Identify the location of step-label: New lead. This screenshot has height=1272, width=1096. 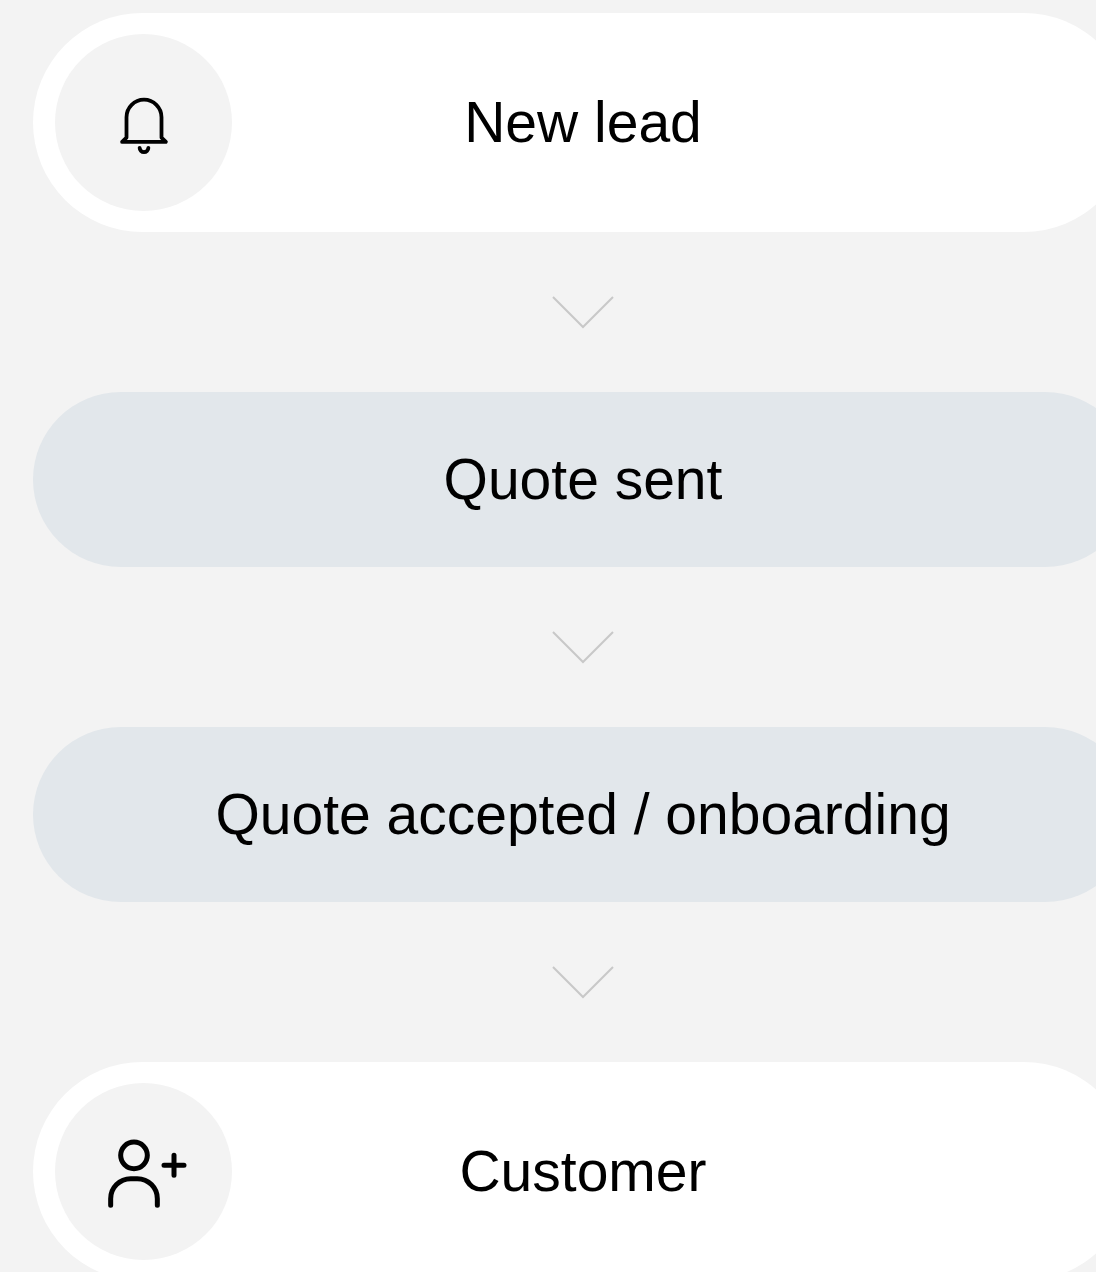
(583, 122).